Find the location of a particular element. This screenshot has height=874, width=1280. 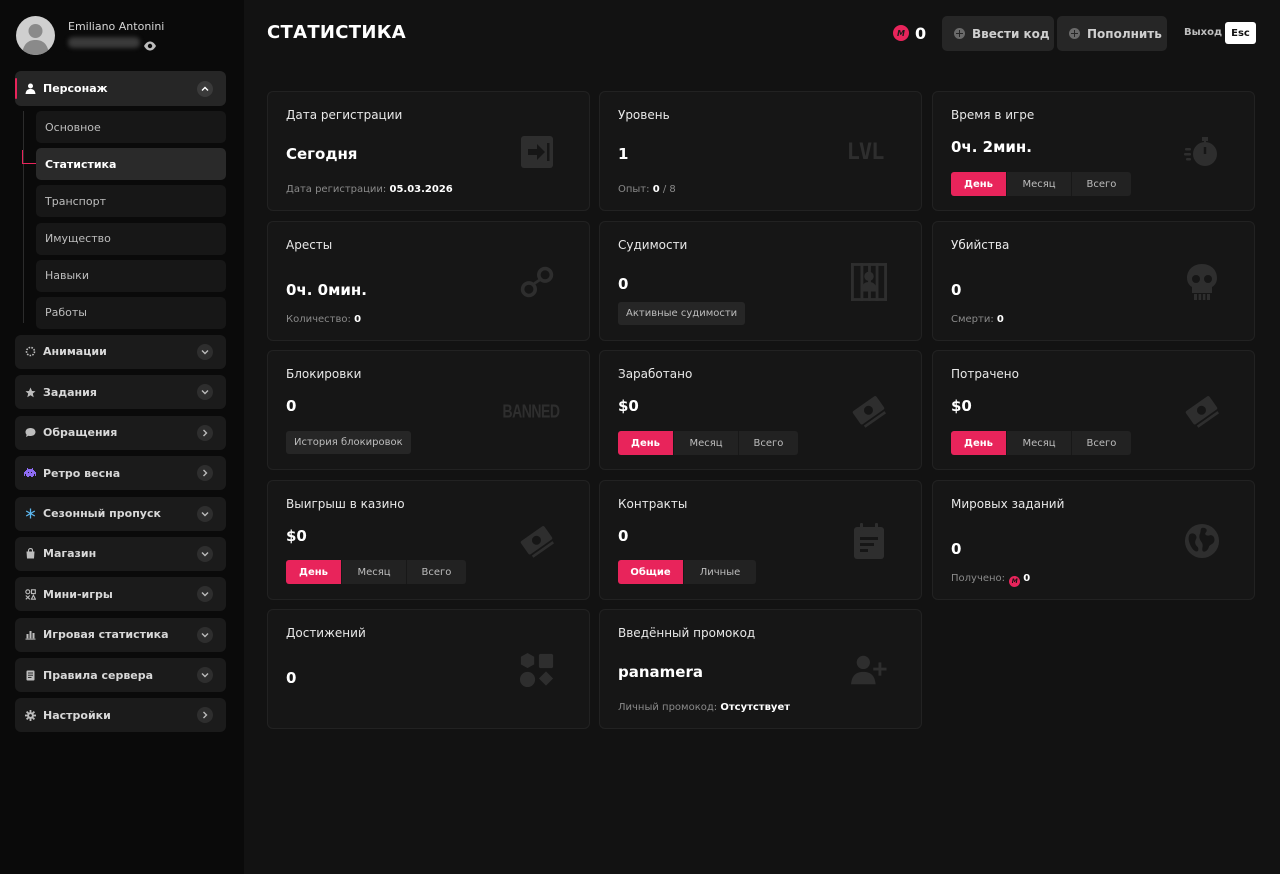

chat-bubble-icon is located at coordinates (30, 433).